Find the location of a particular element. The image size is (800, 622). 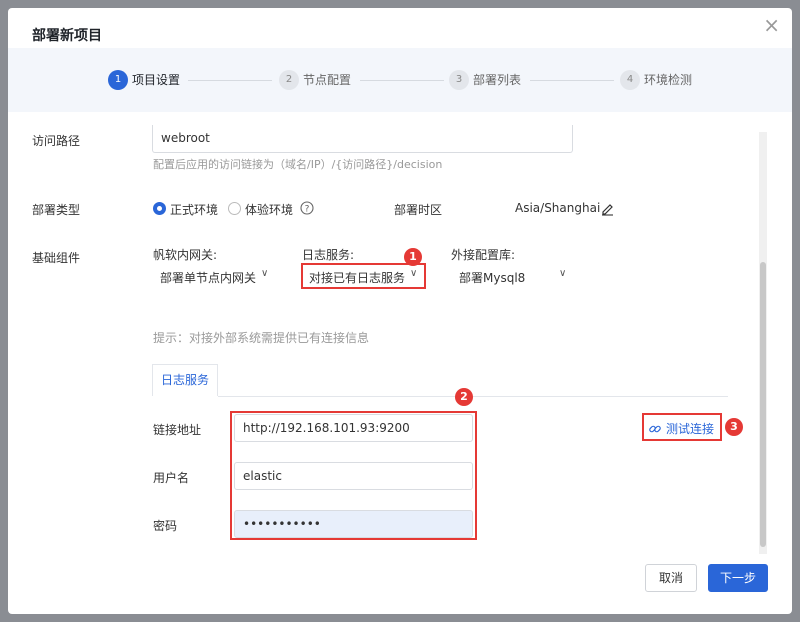

edit-icon is located at coordinates (607, 208).